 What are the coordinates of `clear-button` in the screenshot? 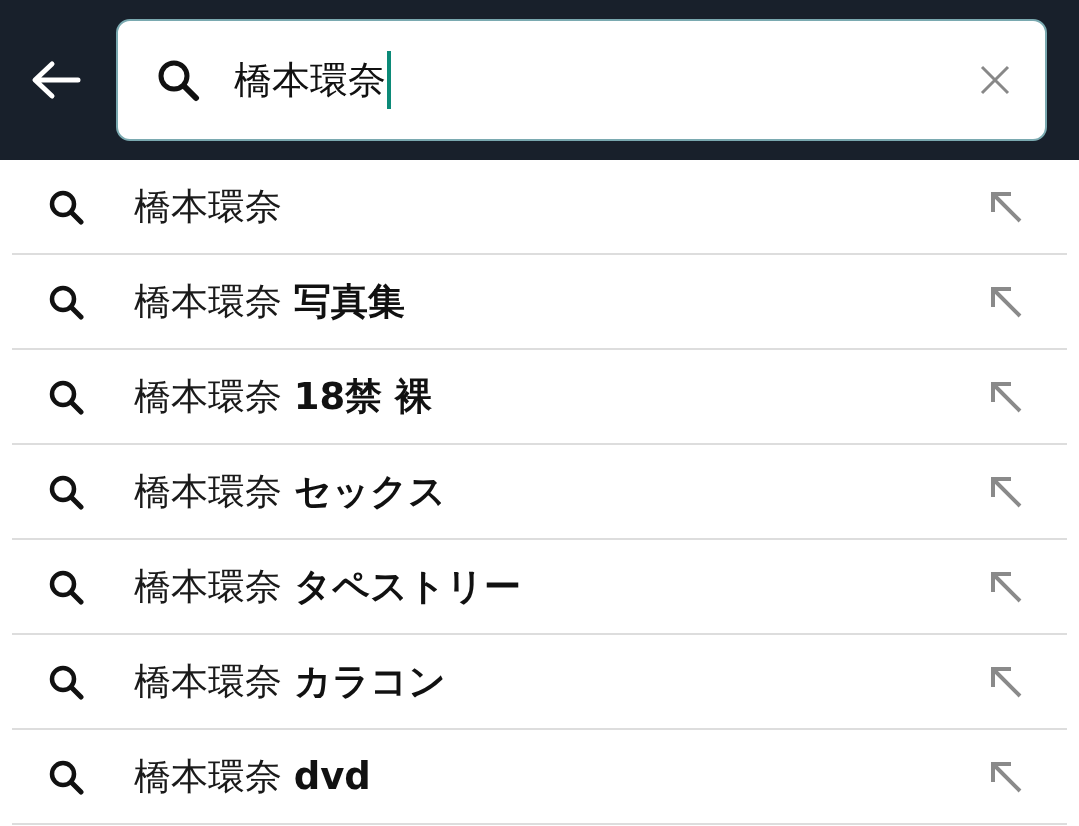 It's located at (995, 80).